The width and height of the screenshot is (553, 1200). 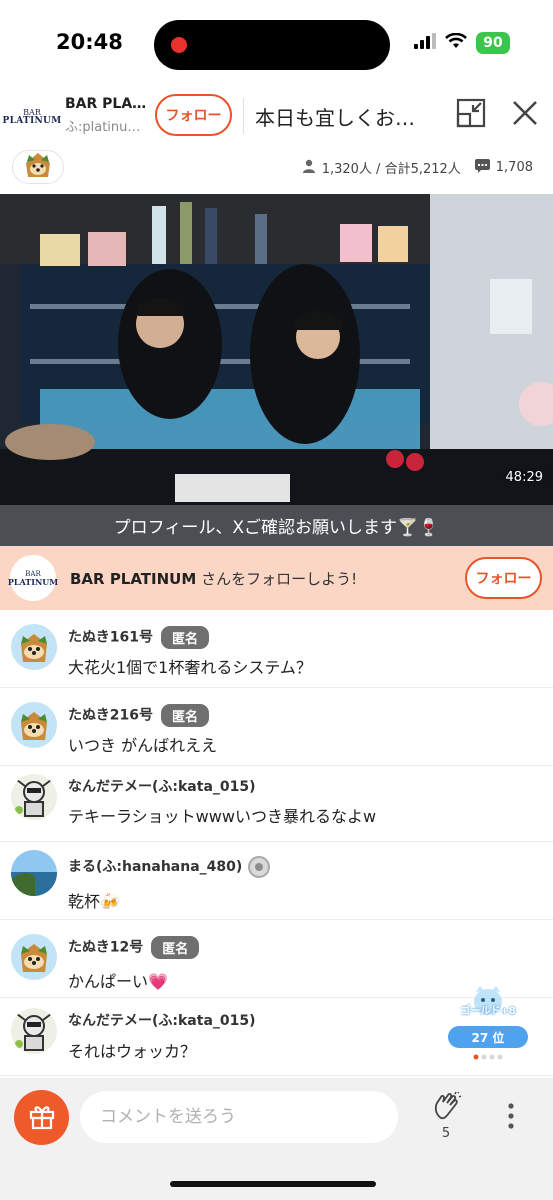 I want to click on comment-item: たぬき161号 匿名 大花火1個で1杯奢れるシステム？, so click(x=276, y=649).